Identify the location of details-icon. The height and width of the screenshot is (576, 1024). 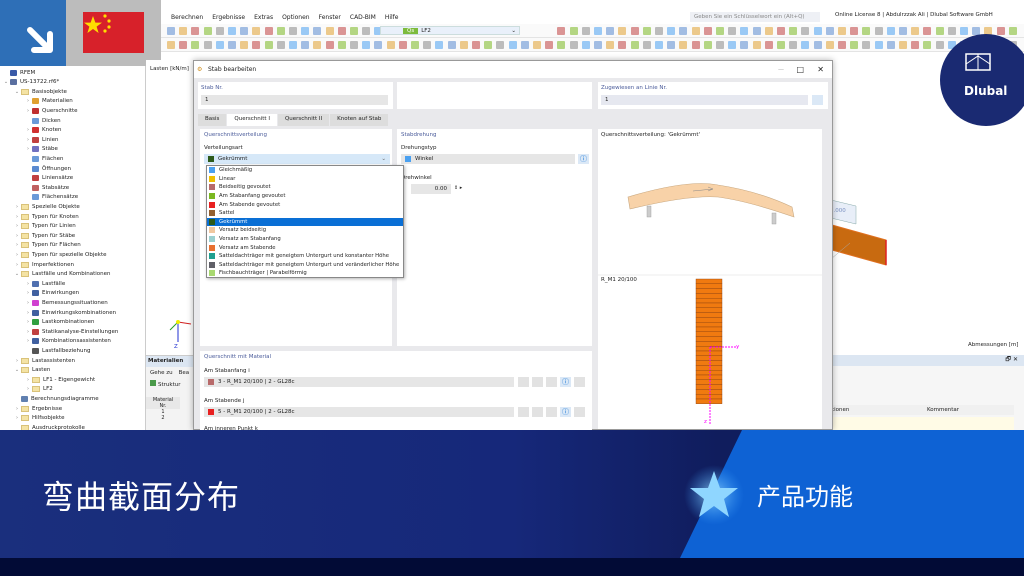
(579, 412).